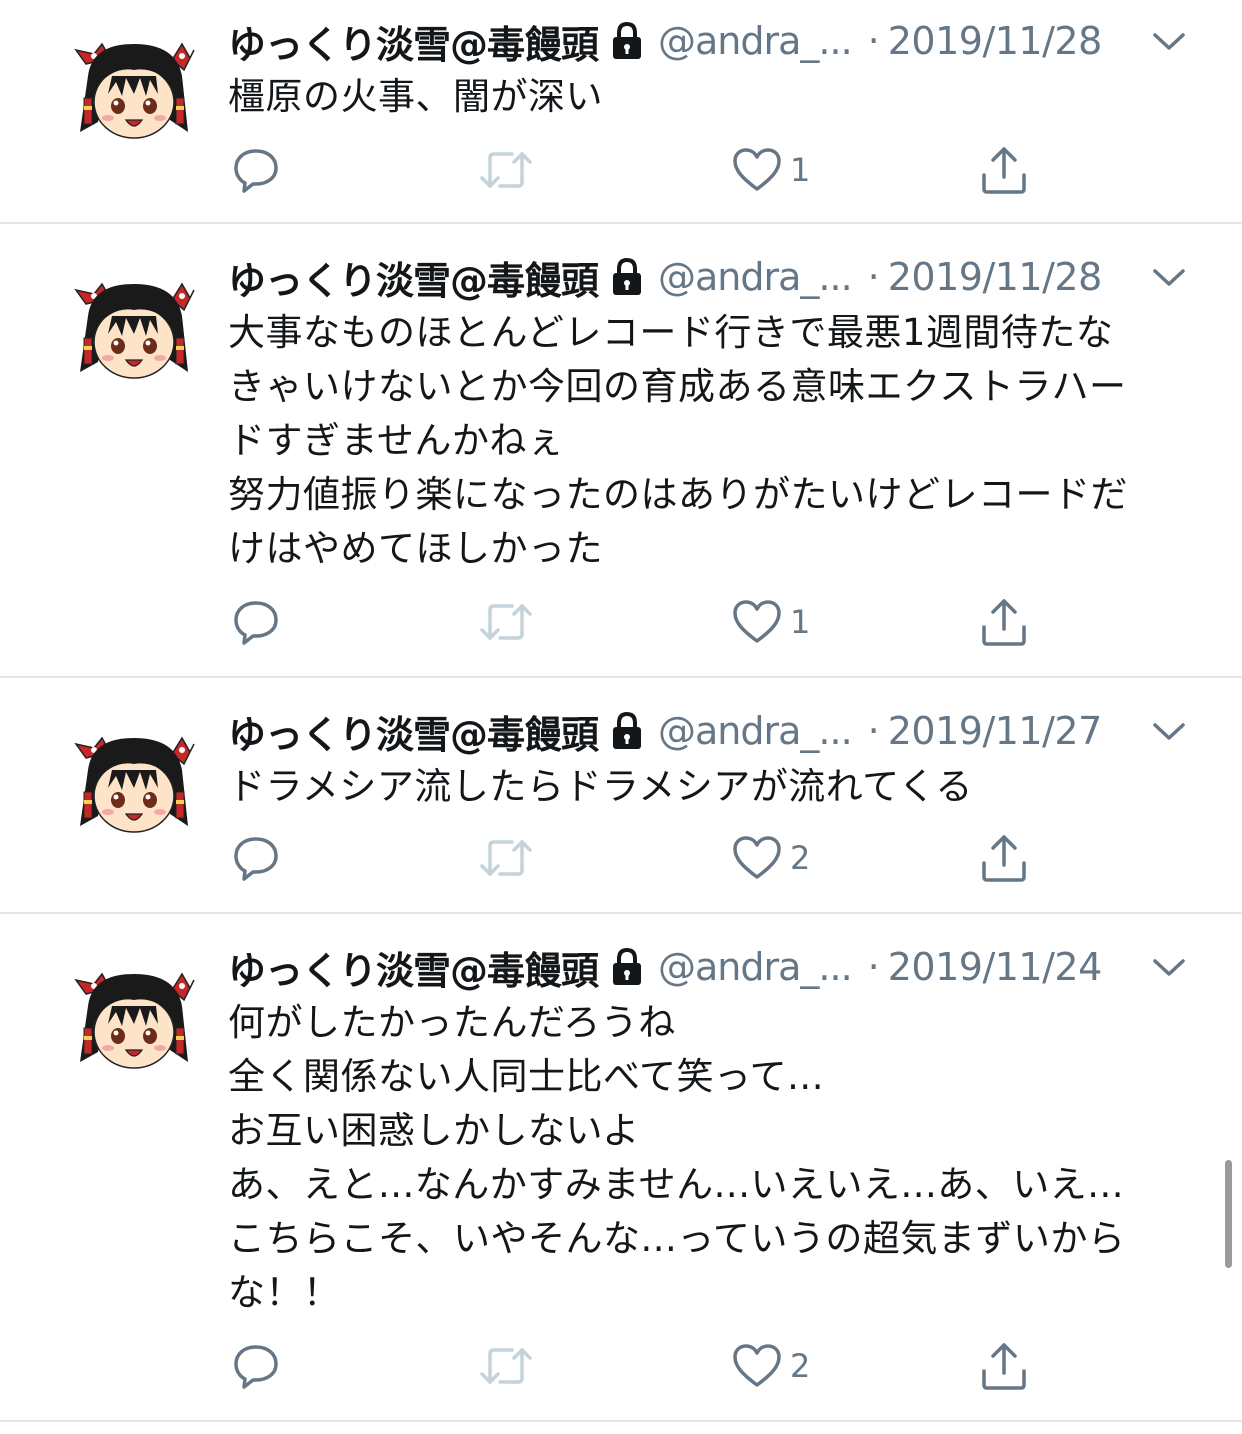 Image resolution: width=1242 pixels, height=1434 pixels. What do you see at coordinates (600, 786) in the screenshot?
I see `tweet-text: ドラメシア流したらドラメシアが流れてくる` at bounding box center [600, 786].